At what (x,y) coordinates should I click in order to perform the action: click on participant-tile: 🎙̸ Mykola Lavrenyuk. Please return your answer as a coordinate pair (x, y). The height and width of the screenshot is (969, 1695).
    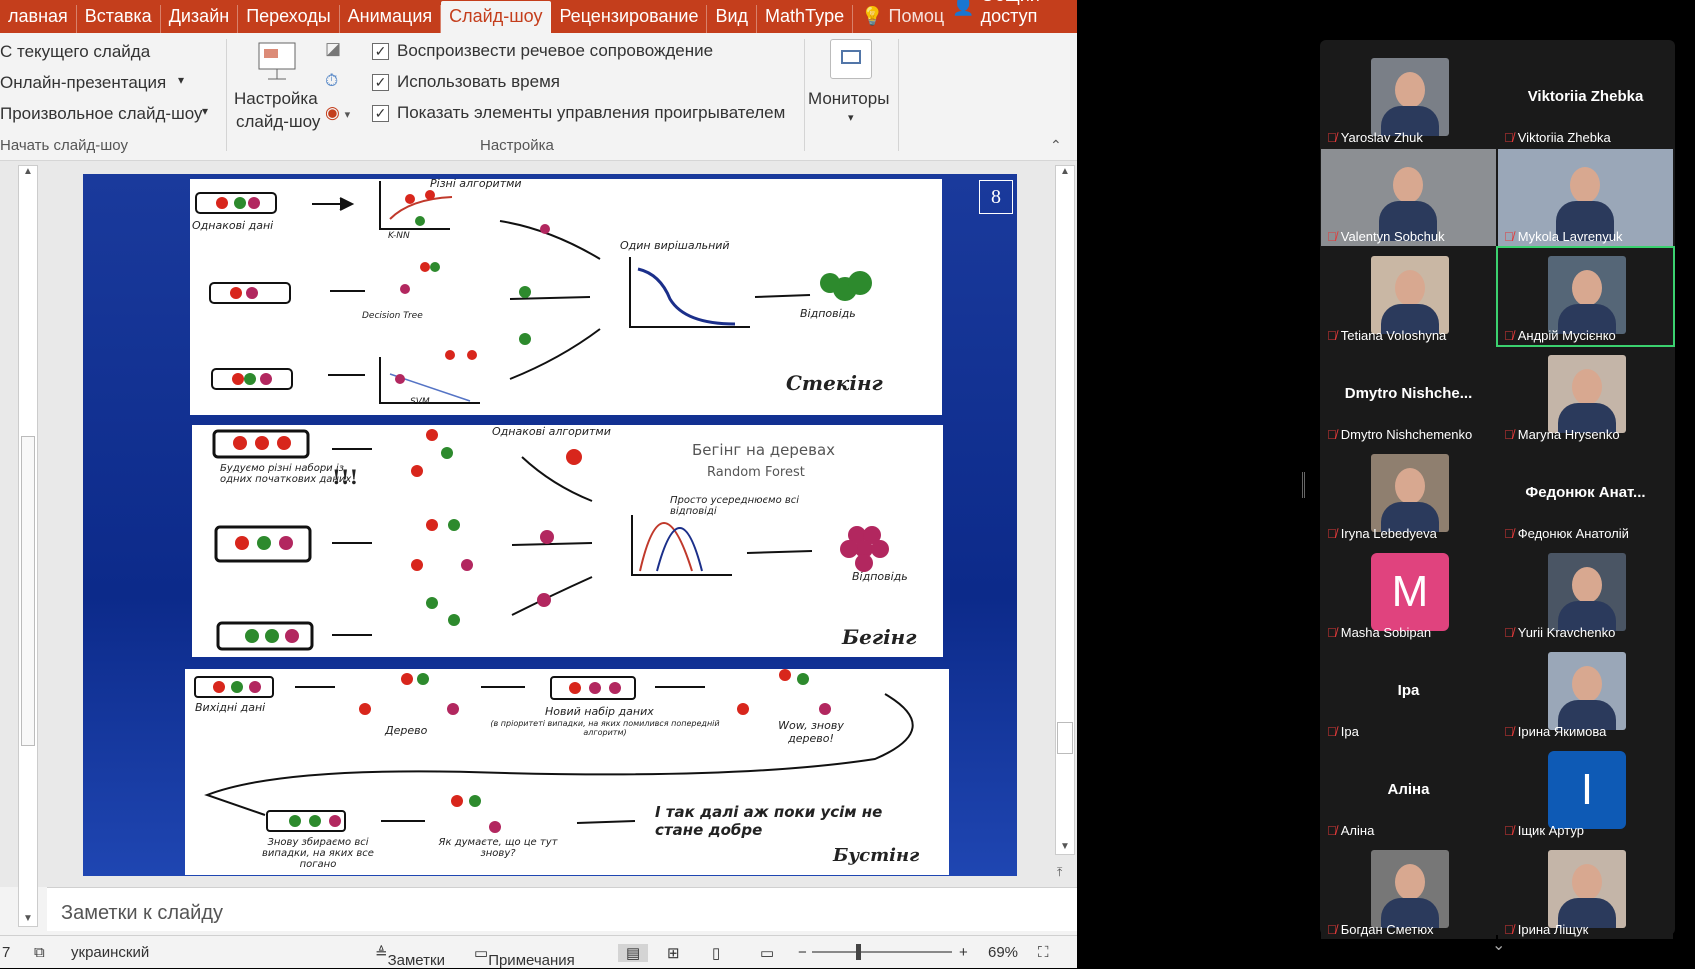
    Looking at the image, I should click on (1585, 197).